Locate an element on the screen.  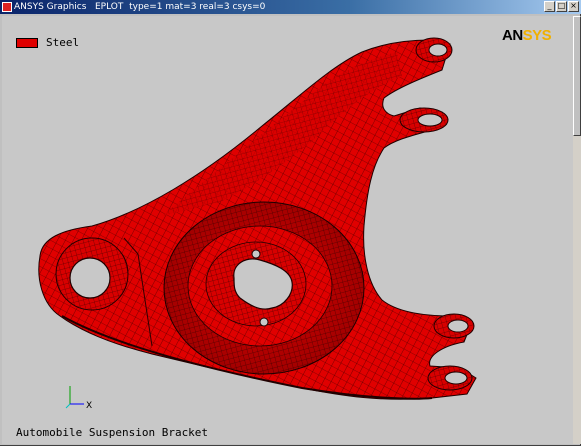
ansys-app-icon is located at coordinates (7, 7).